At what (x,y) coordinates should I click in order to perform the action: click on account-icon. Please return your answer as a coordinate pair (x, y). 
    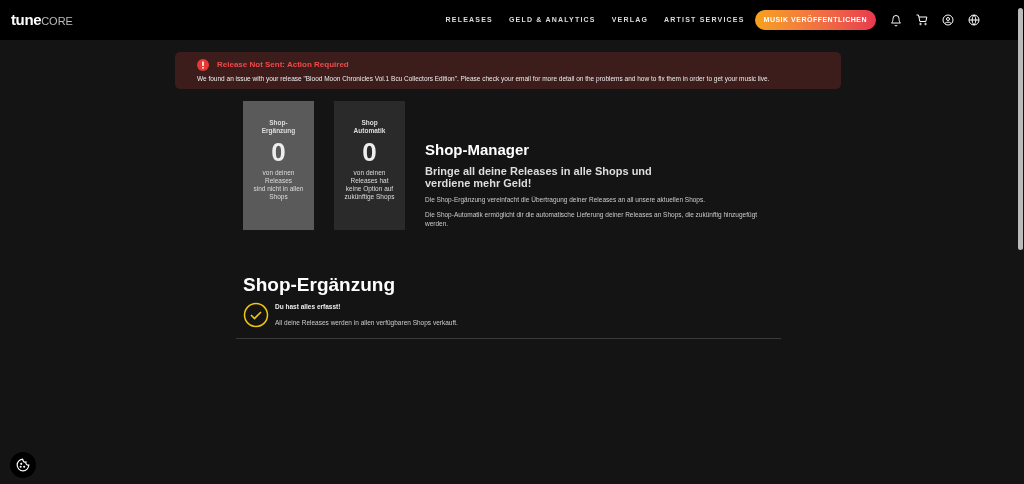
    Looking at the image, I should click on (948, 20).